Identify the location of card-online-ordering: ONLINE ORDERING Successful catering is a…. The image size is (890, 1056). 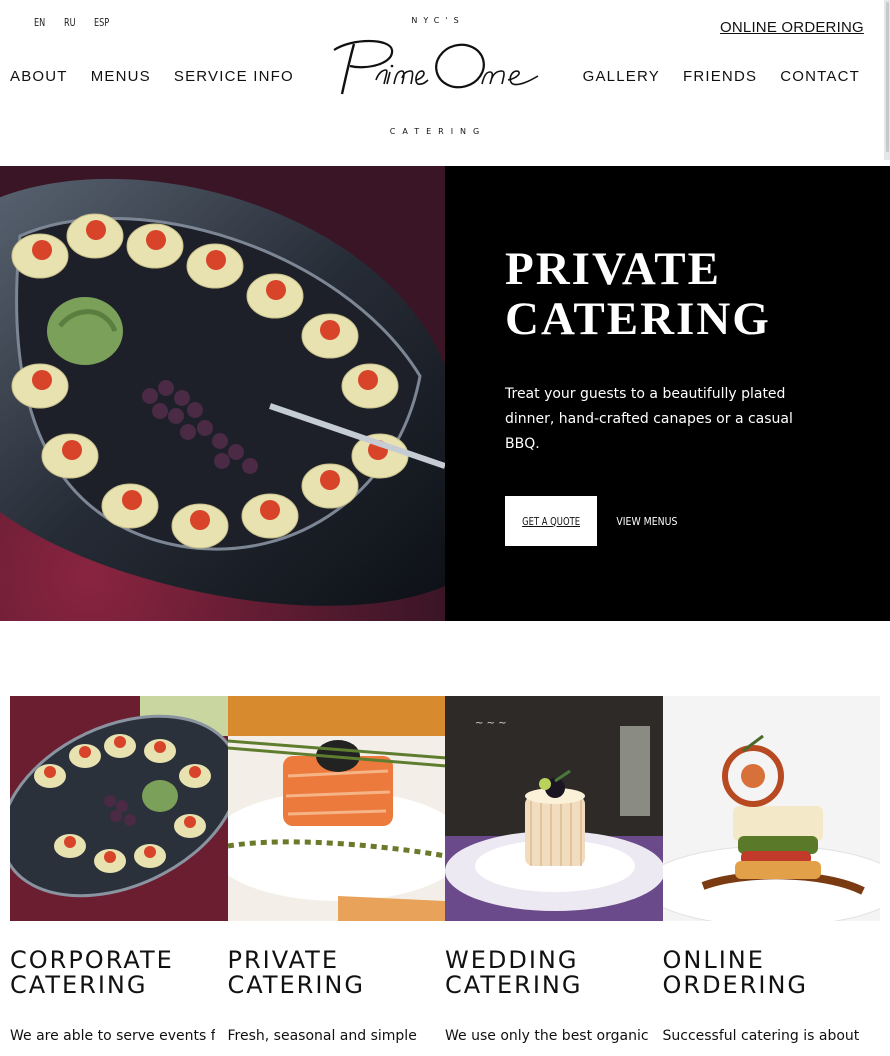
(771, 870).